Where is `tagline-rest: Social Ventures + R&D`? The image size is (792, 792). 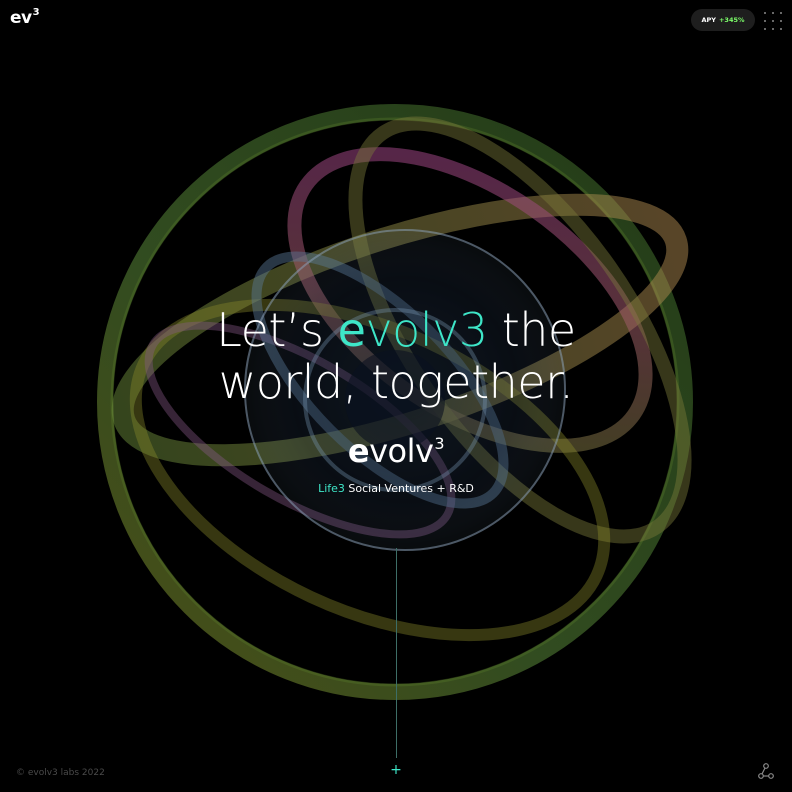 tagline-rest: Social Ventures + R&D is located at coordinates (409, 488).